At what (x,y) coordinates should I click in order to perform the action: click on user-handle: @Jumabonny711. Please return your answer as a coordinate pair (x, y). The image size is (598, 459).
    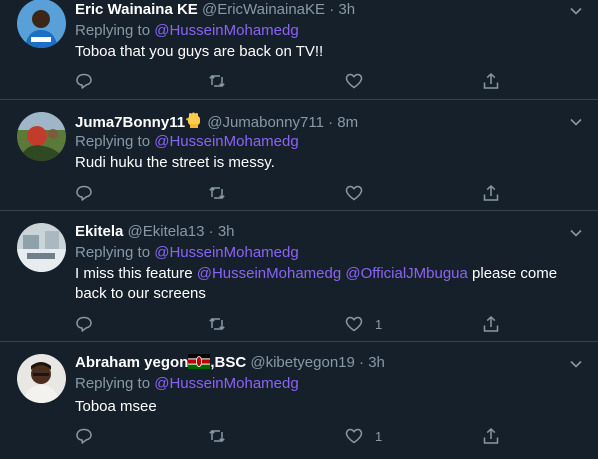
    Looking at the image, I should click on (265, 122).